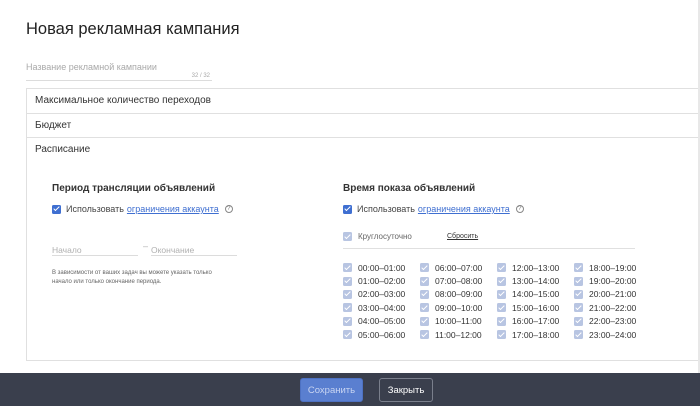 This screenshot has height=406, width=700. I want to click on time-slot: 13:00–14:00, so click(535, 280).